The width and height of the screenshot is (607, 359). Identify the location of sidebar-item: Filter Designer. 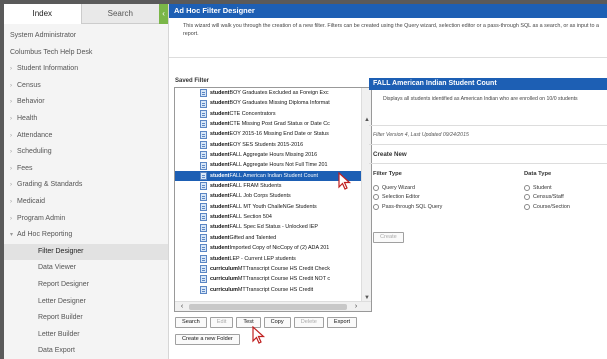
(86, 252).